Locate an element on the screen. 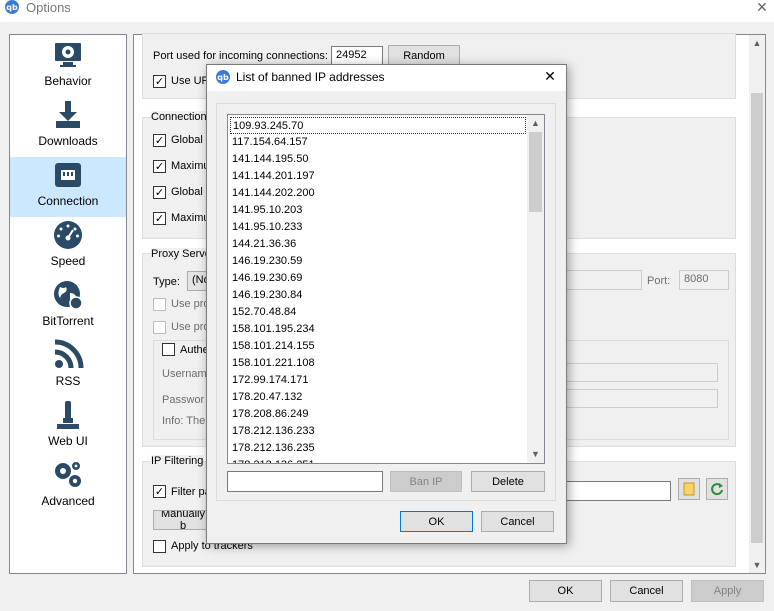 This screenshot has height=611, width=774. proxy-auth-label: Authe is located at coordinates (194, 350).